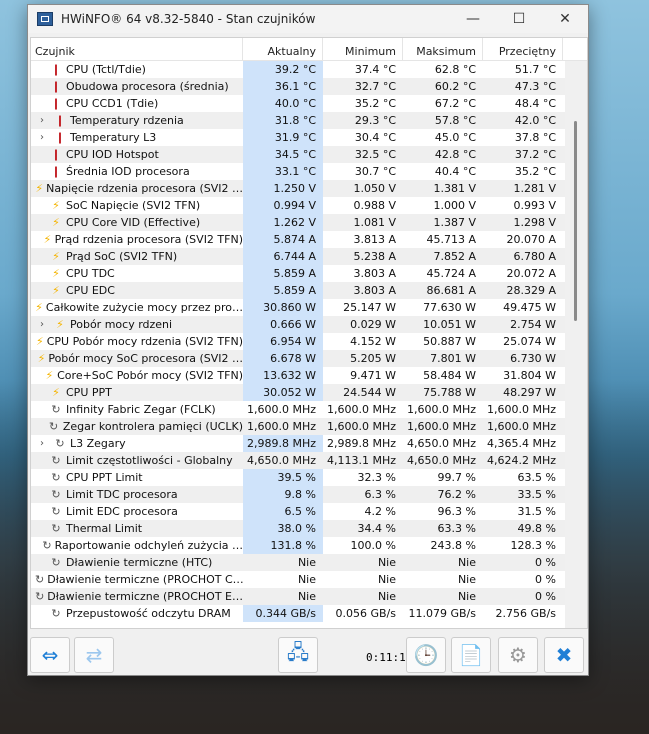  What do you see at coordinates (536, 494) in the screenshot?
I see `value-avg: 33.5 %` at bounding box center [536, 494].